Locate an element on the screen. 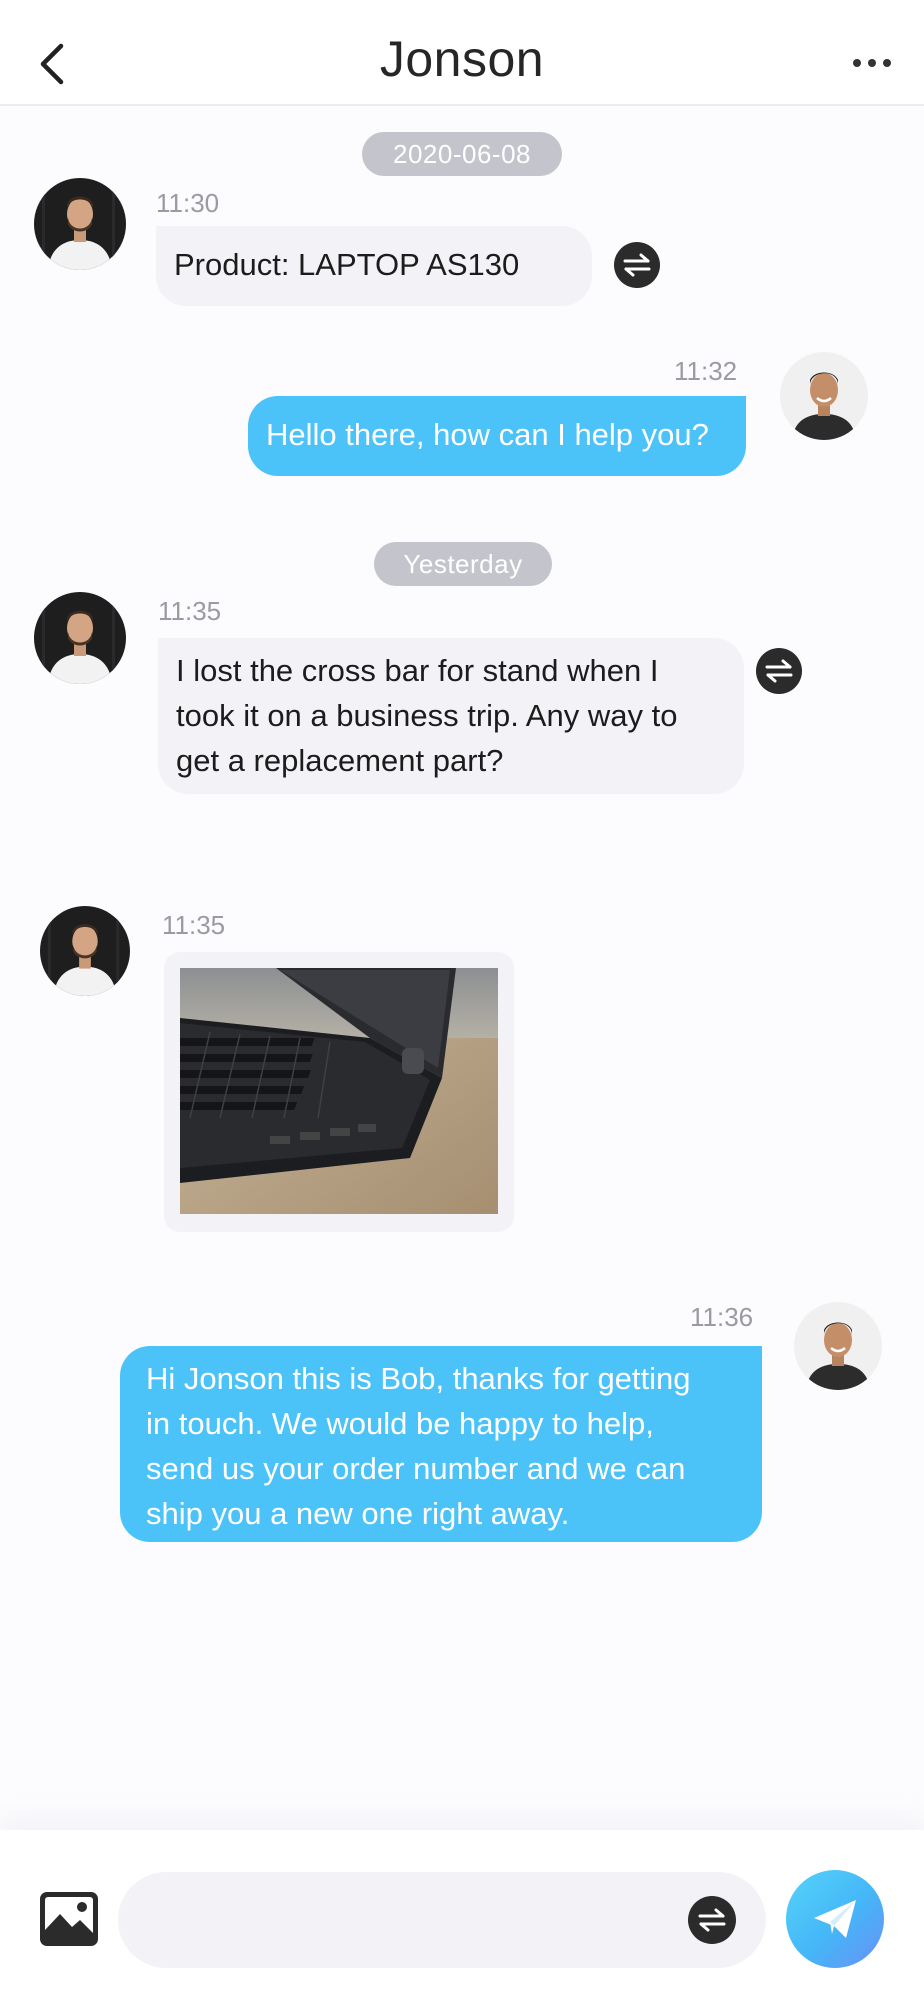  gallery-button is located at coordinates (69, 1919).